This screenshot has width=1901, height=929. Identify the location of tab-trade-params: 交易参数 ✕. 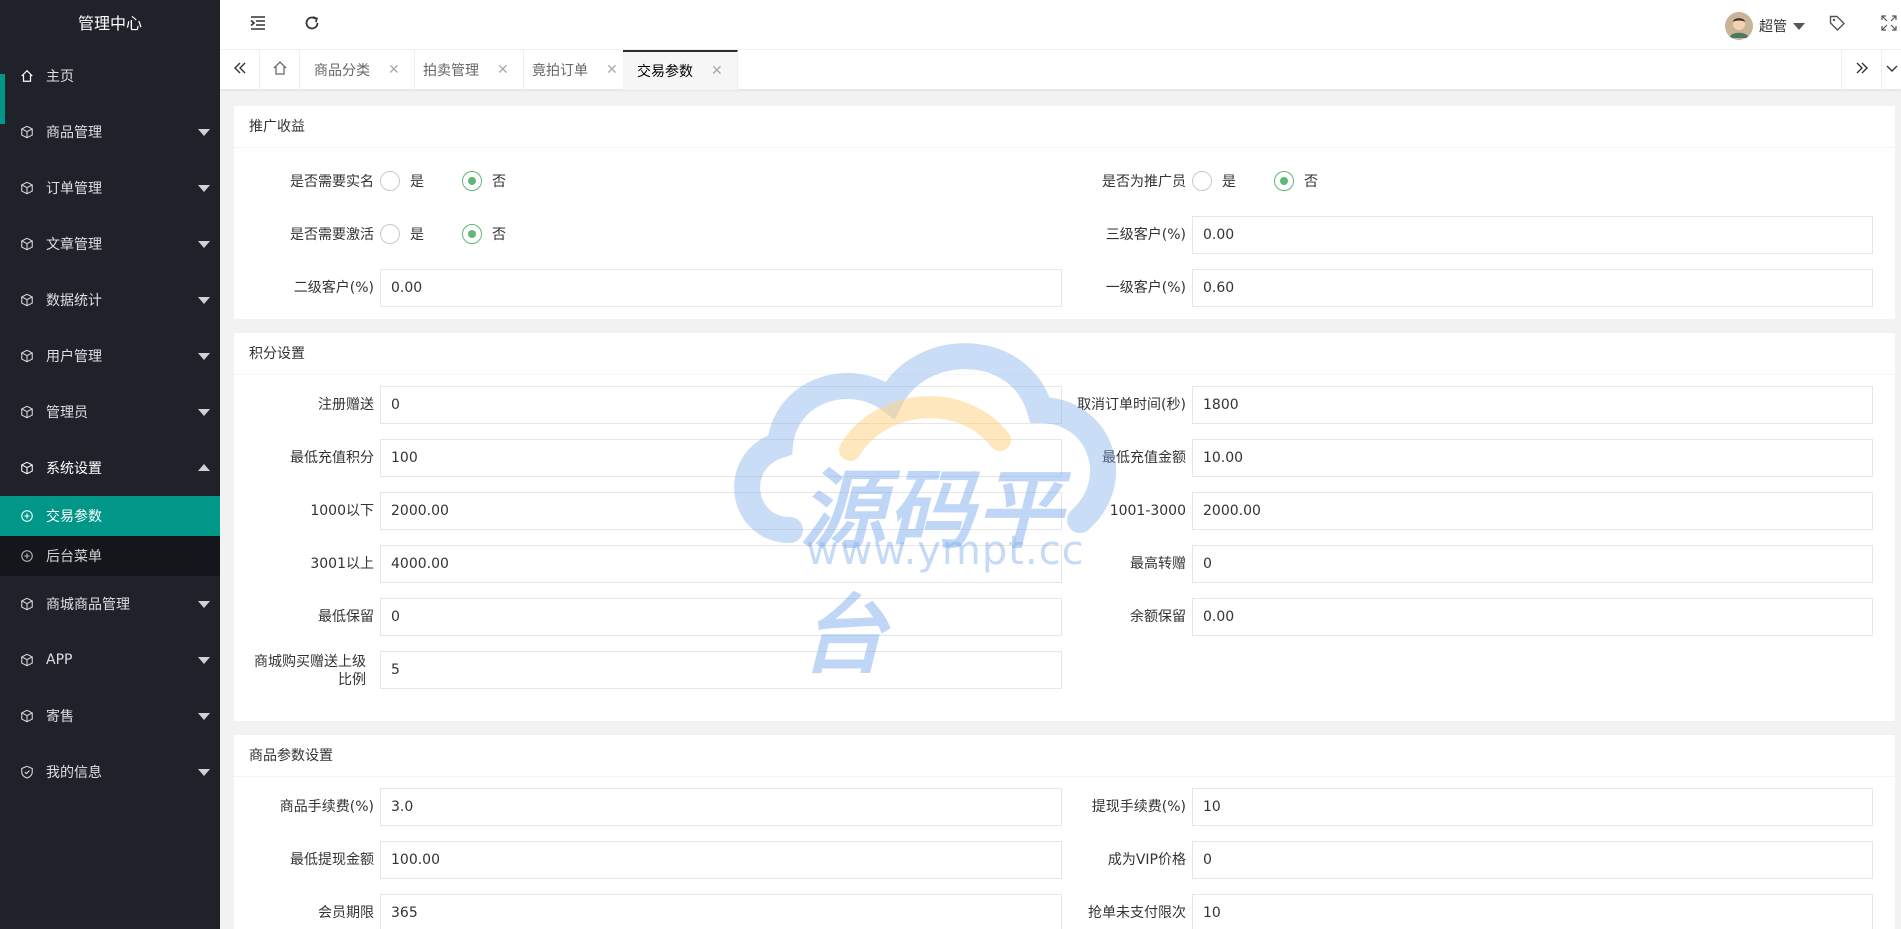
(680, 70).